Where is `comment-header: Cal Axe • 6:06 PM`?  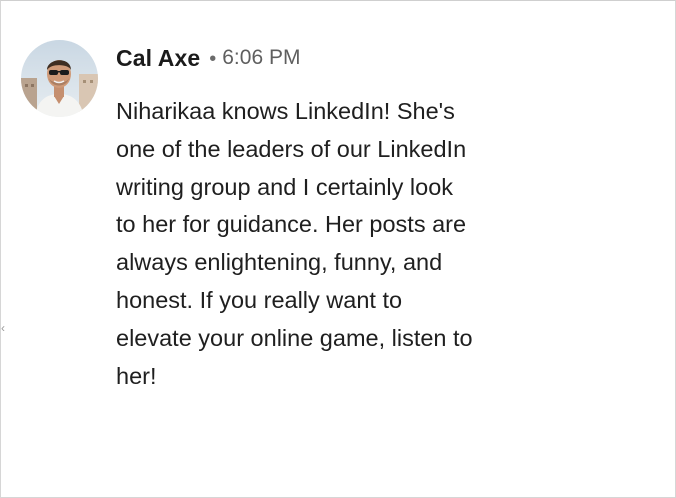
comment-header: Cal Axe • 6:06 PM is located at coordinates (208, 58).